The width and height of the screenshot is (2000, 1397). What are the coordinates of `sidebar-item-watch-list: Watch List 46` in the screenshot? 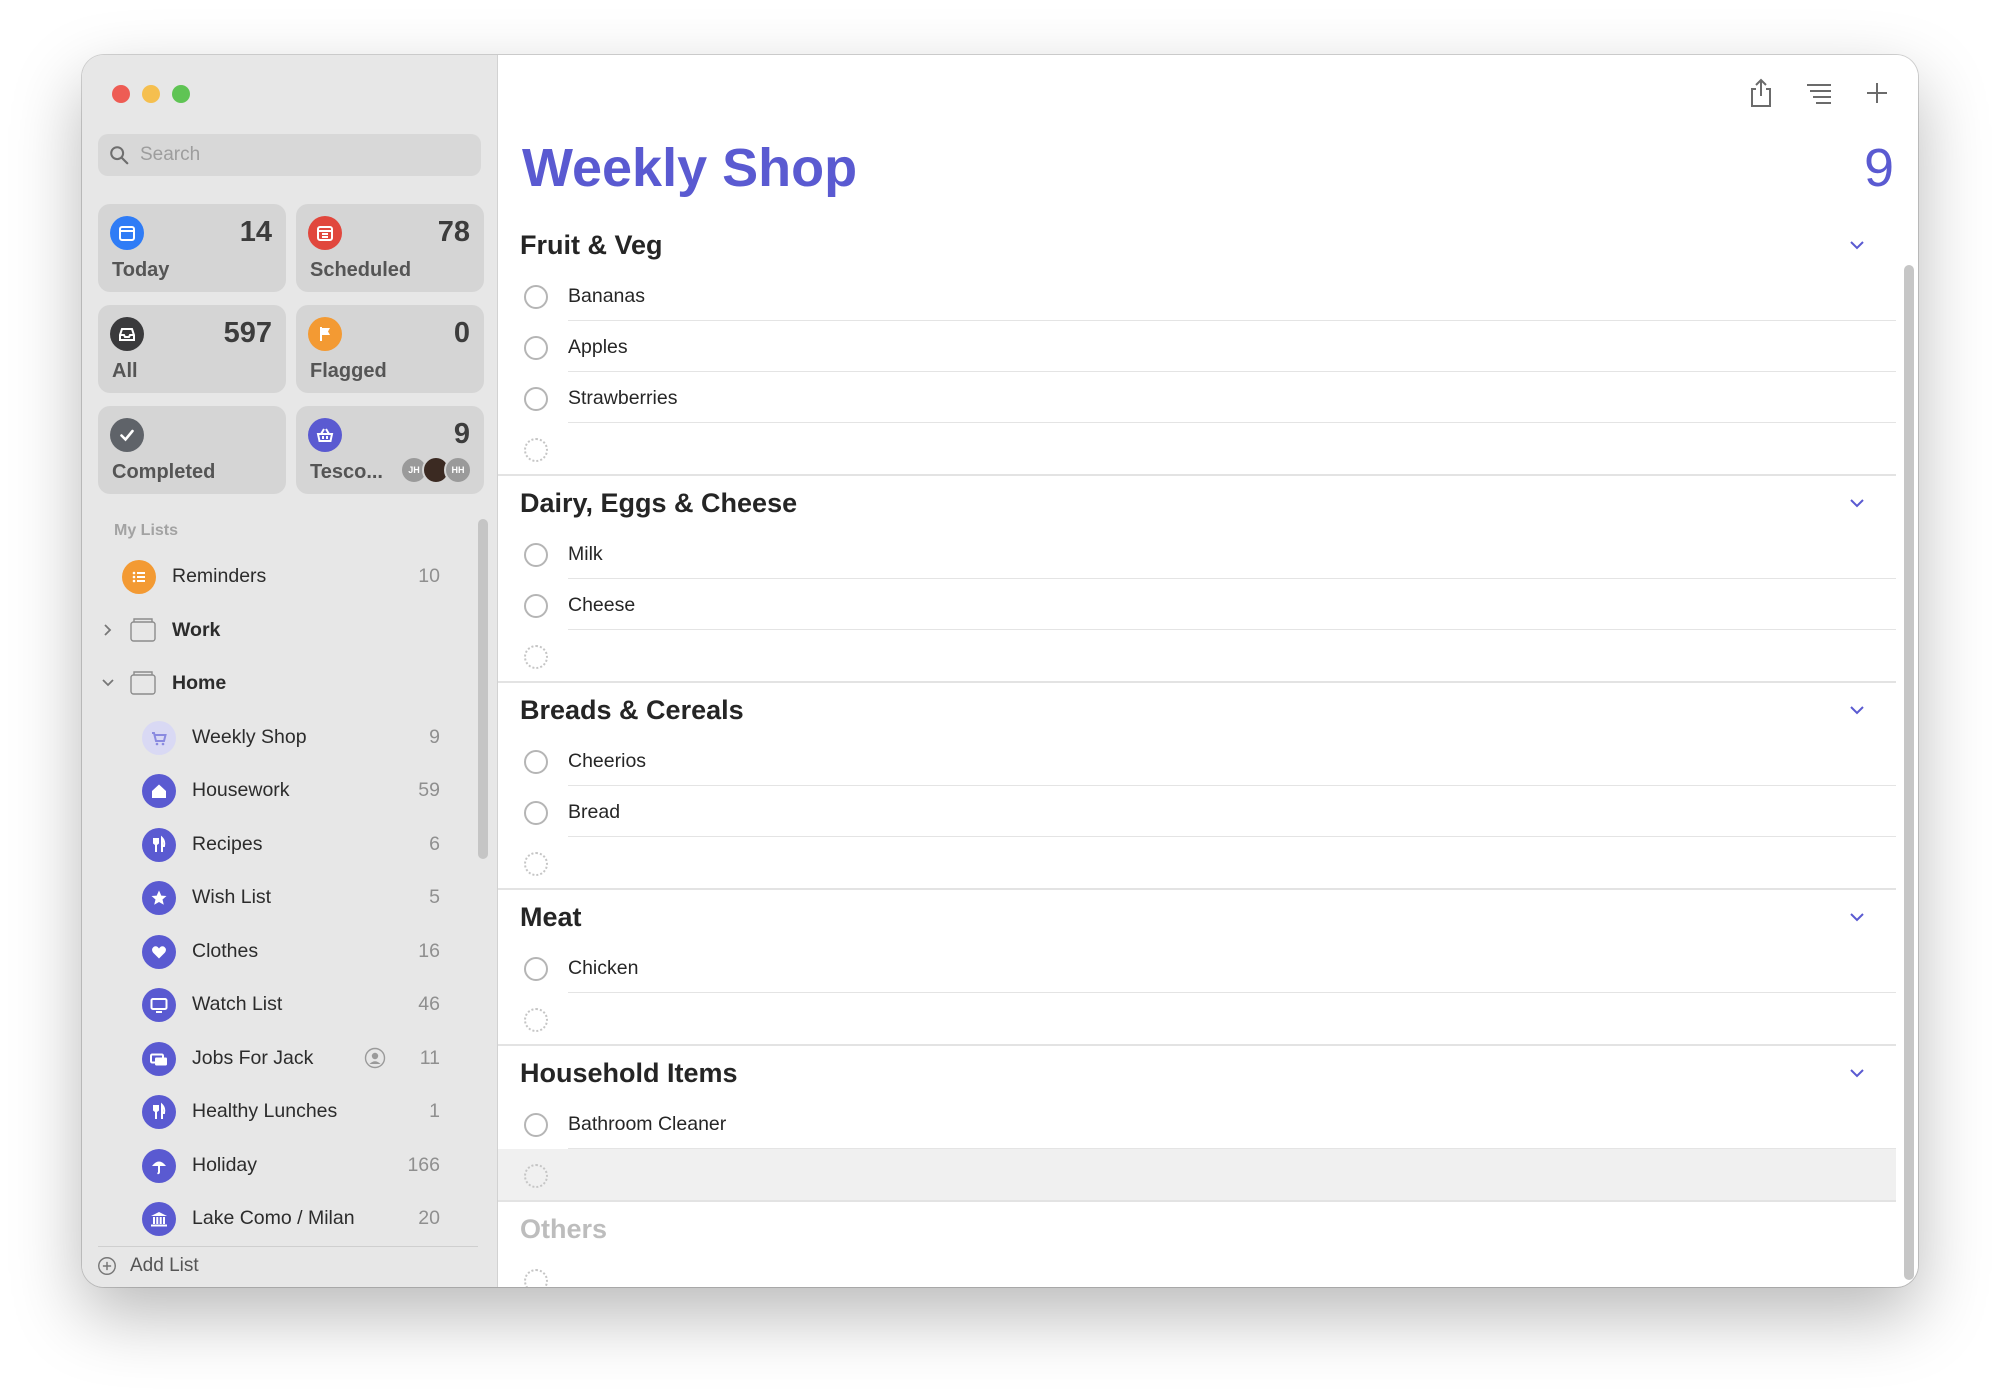 It's located at (282, 1004).